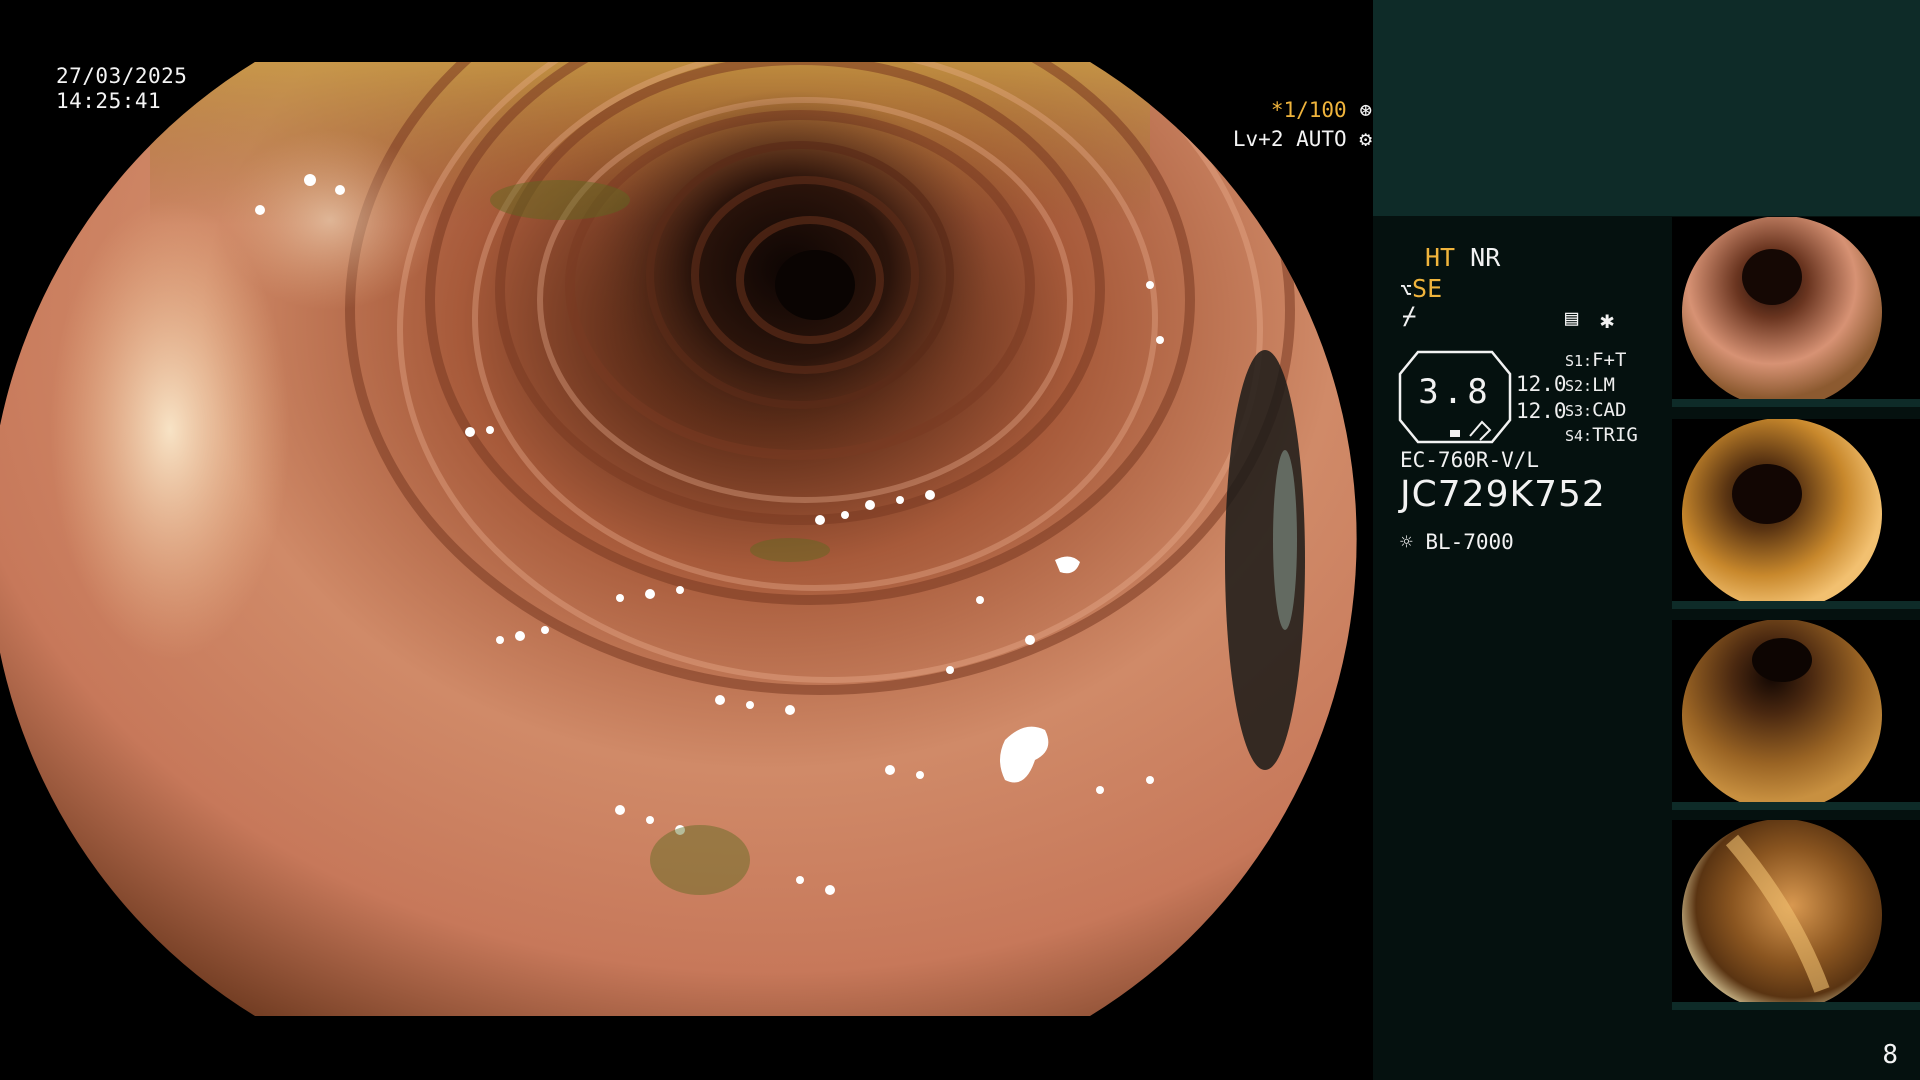  I want to click on value-2: 12.0, so click(1541, 411).